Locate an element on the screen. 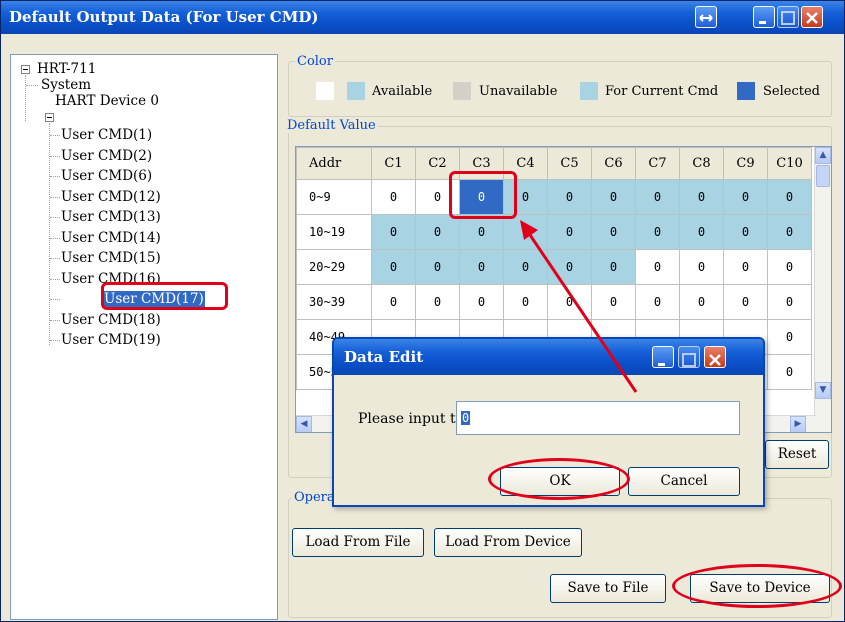  legend-swatch-unavailable is located at coordinates (462, 91).